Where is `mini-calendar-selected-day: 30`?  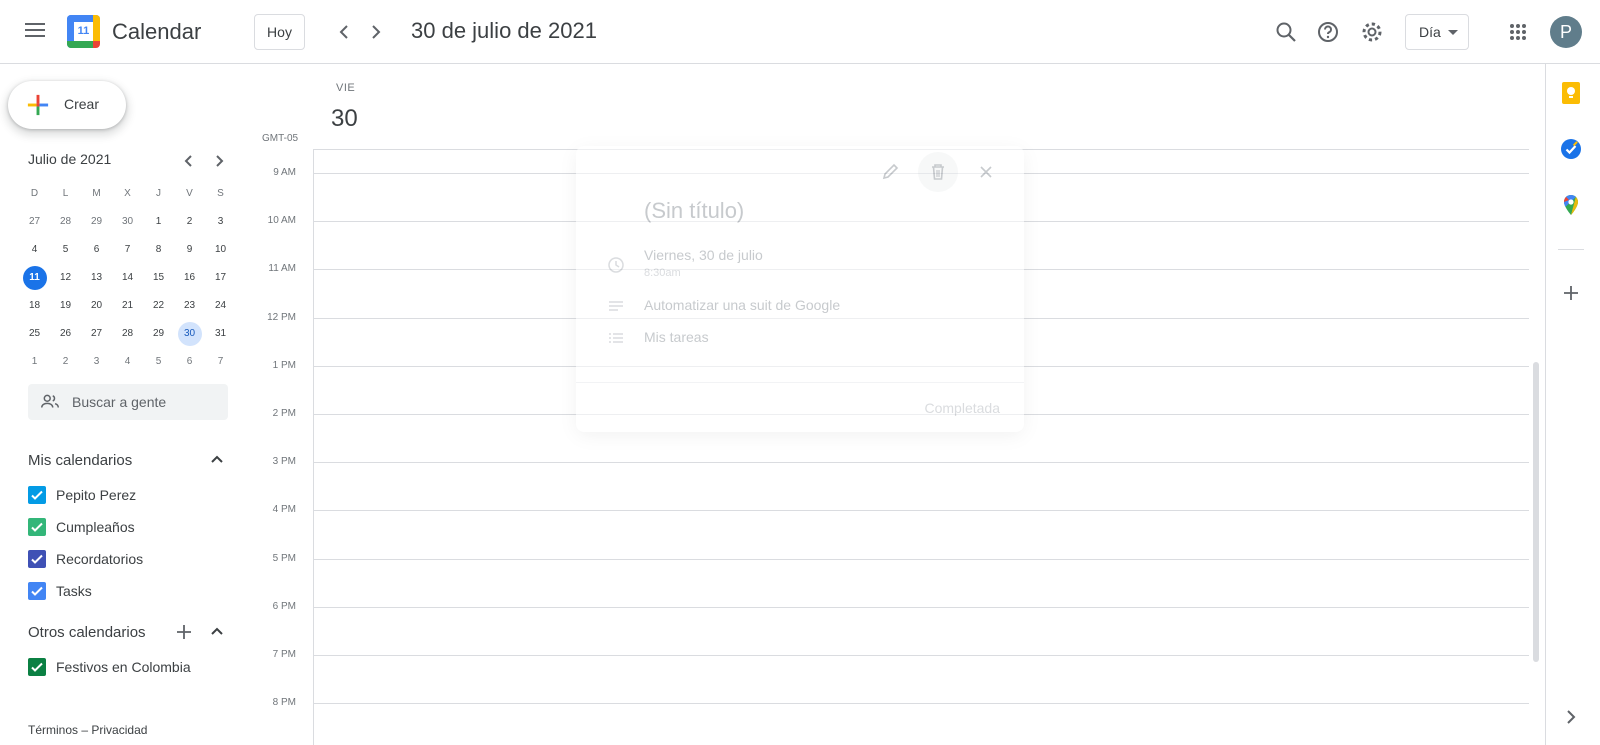
mini-calendar-selected-day: 30 is located at coordinates (189, 334).